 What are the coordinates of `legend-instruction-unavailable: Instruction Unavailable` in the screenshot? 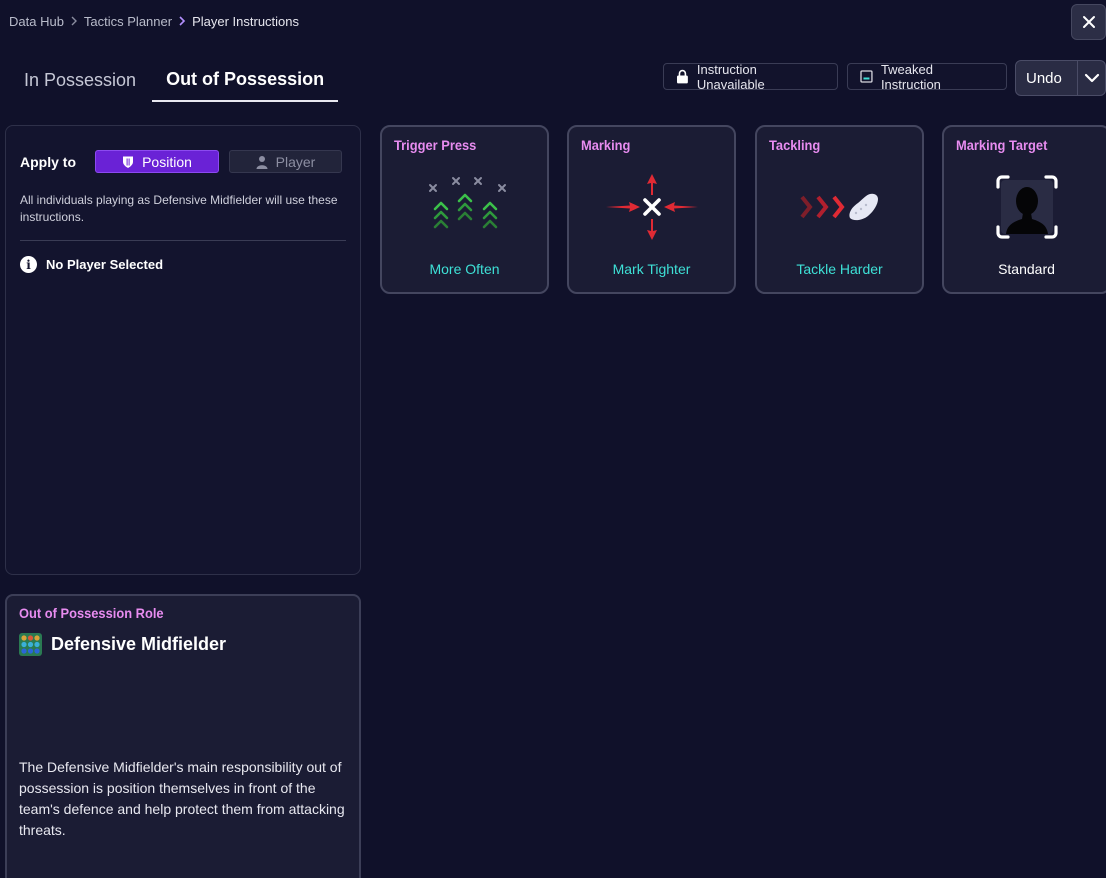 It's located at (750, 76).